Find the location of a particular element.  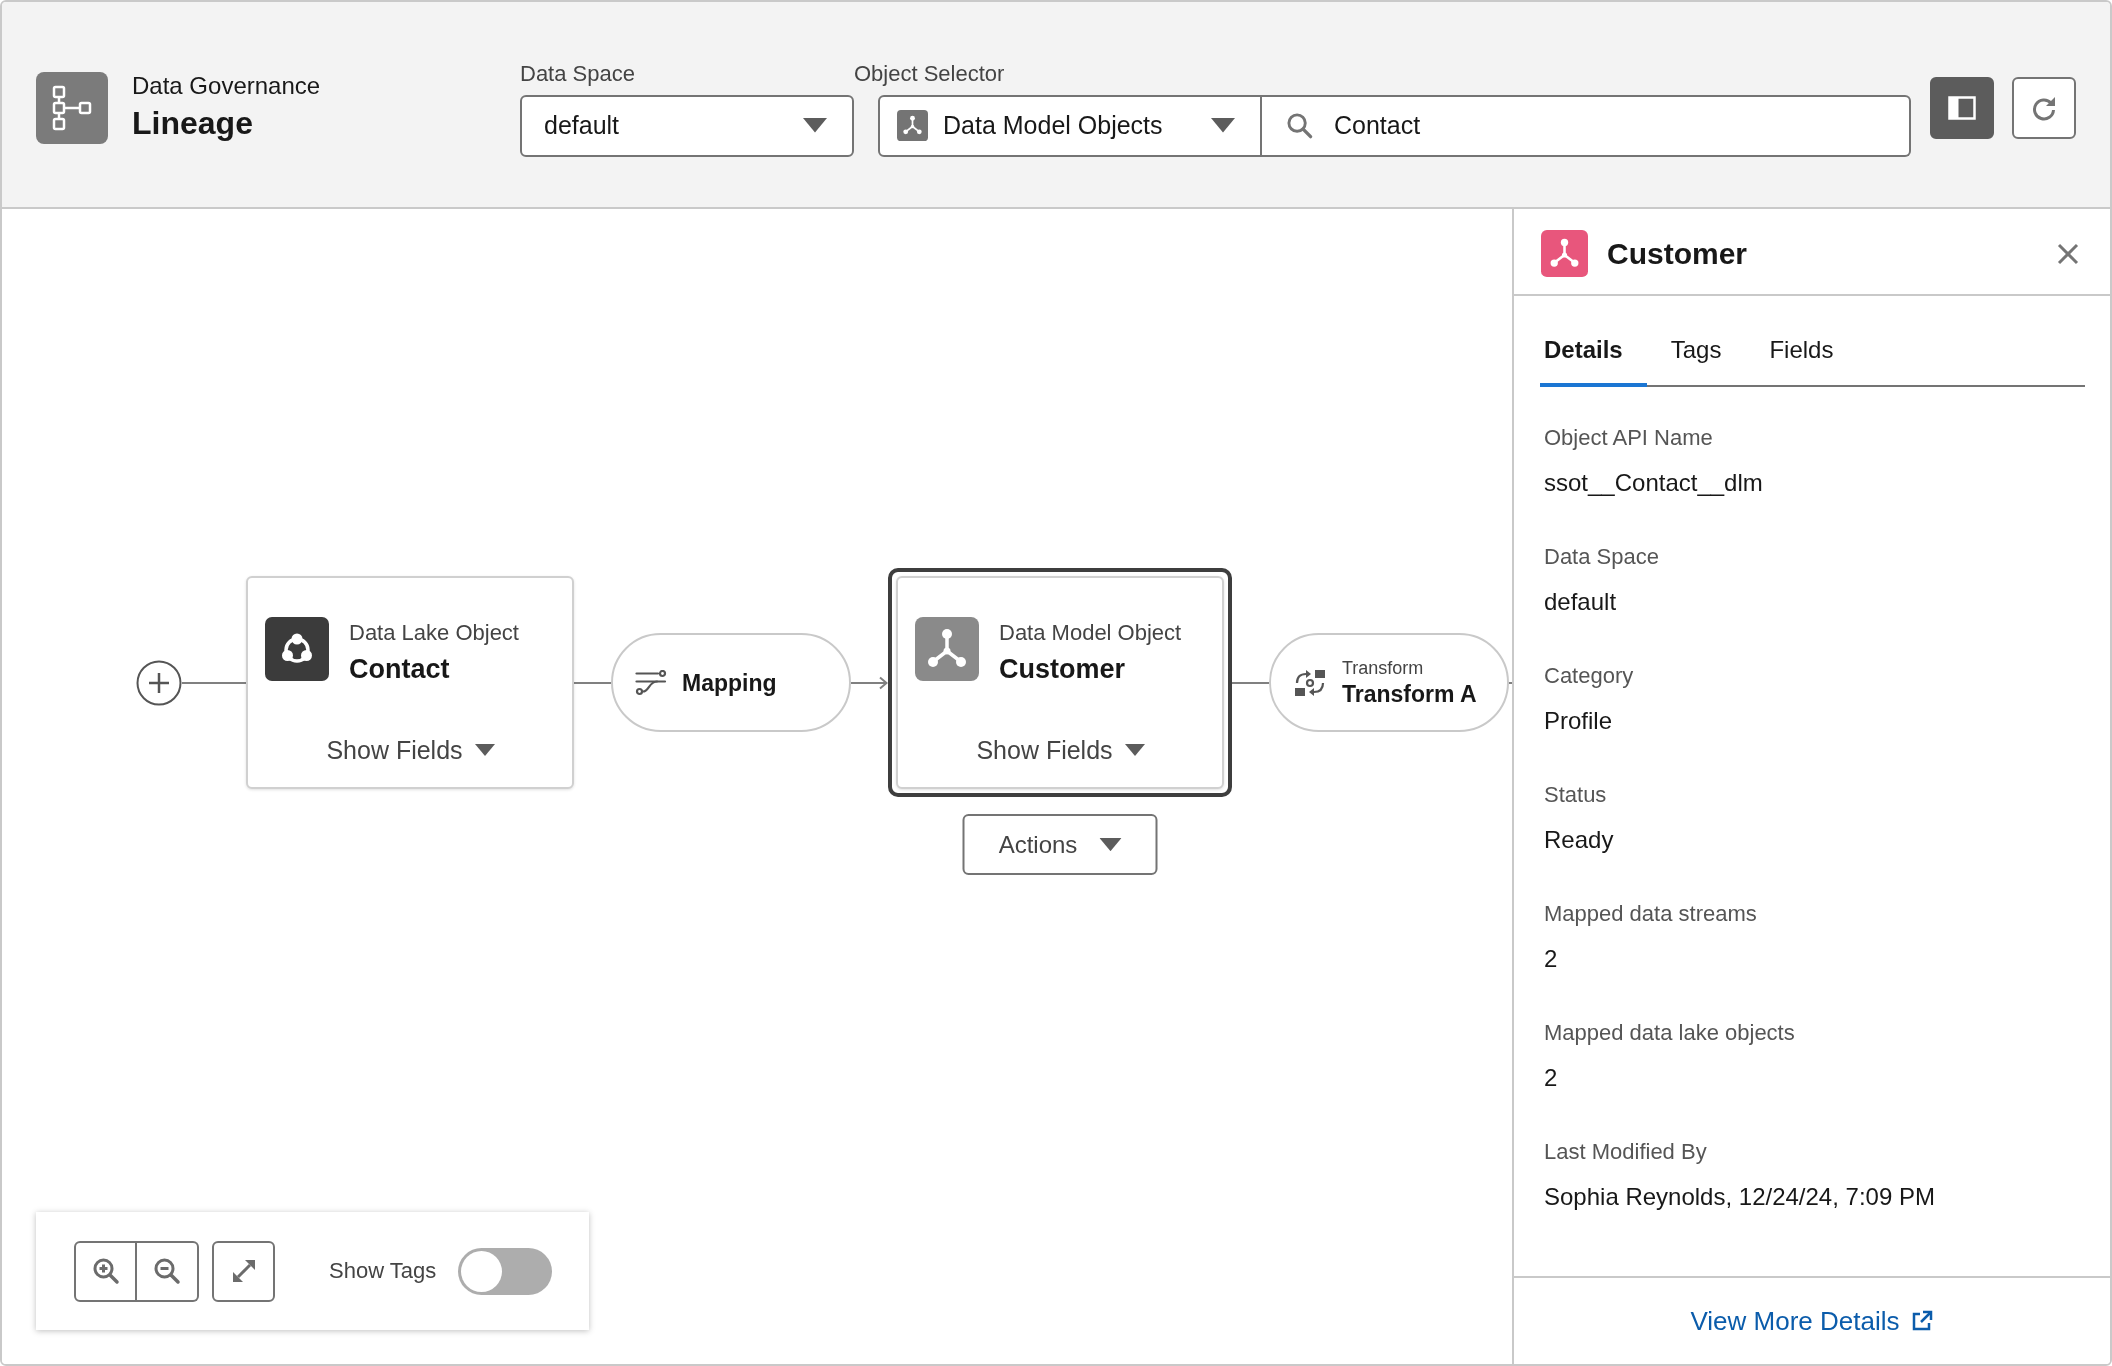

ring-nodes-icon is located at coordinates (297, 649).